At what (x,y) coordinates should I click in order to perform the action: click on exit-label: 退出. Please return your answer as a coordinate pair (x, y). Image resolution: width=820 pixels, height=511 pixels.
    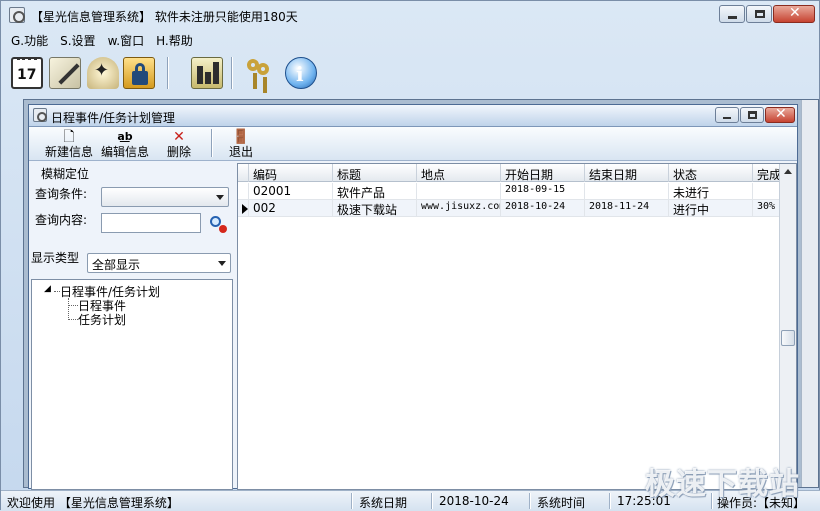
    Looking at the image, I should click on (241, 152).